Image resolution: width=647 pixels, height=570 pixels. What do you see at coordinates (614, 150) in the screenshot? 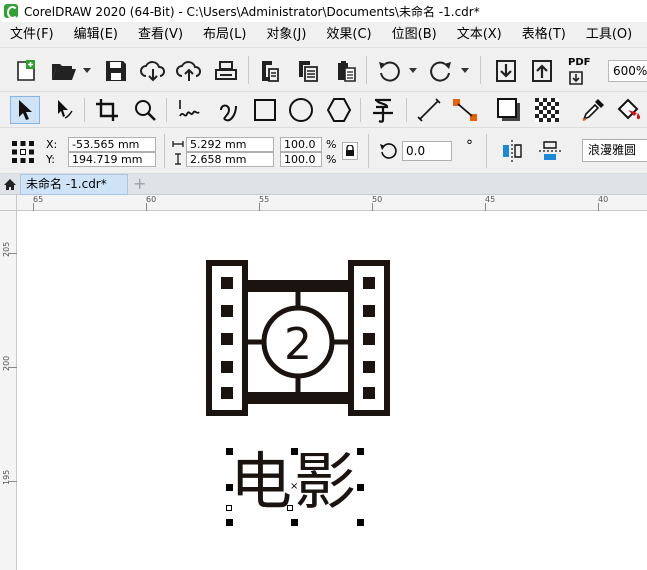
I see `font-family-field: 浪漫雅圆` at bounding box center [614, 150].